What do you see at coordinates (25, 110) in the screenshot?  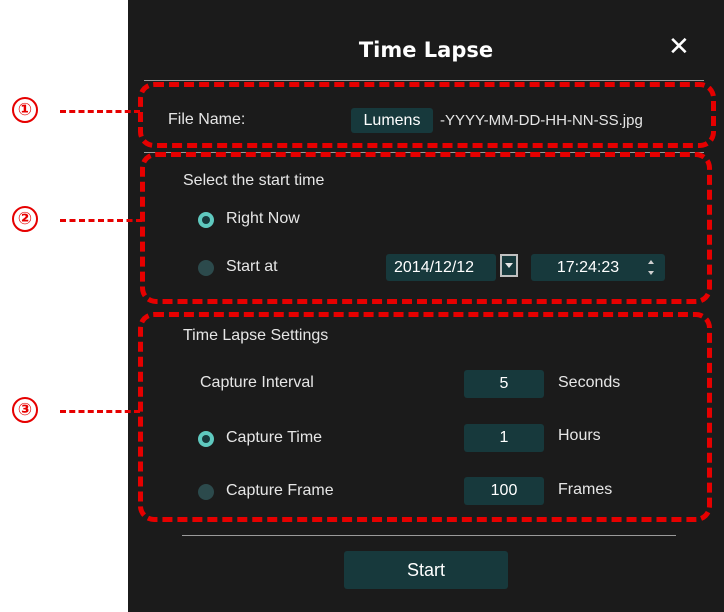 I see `callout-marker-1: ①` at bounding box center [25, 110].